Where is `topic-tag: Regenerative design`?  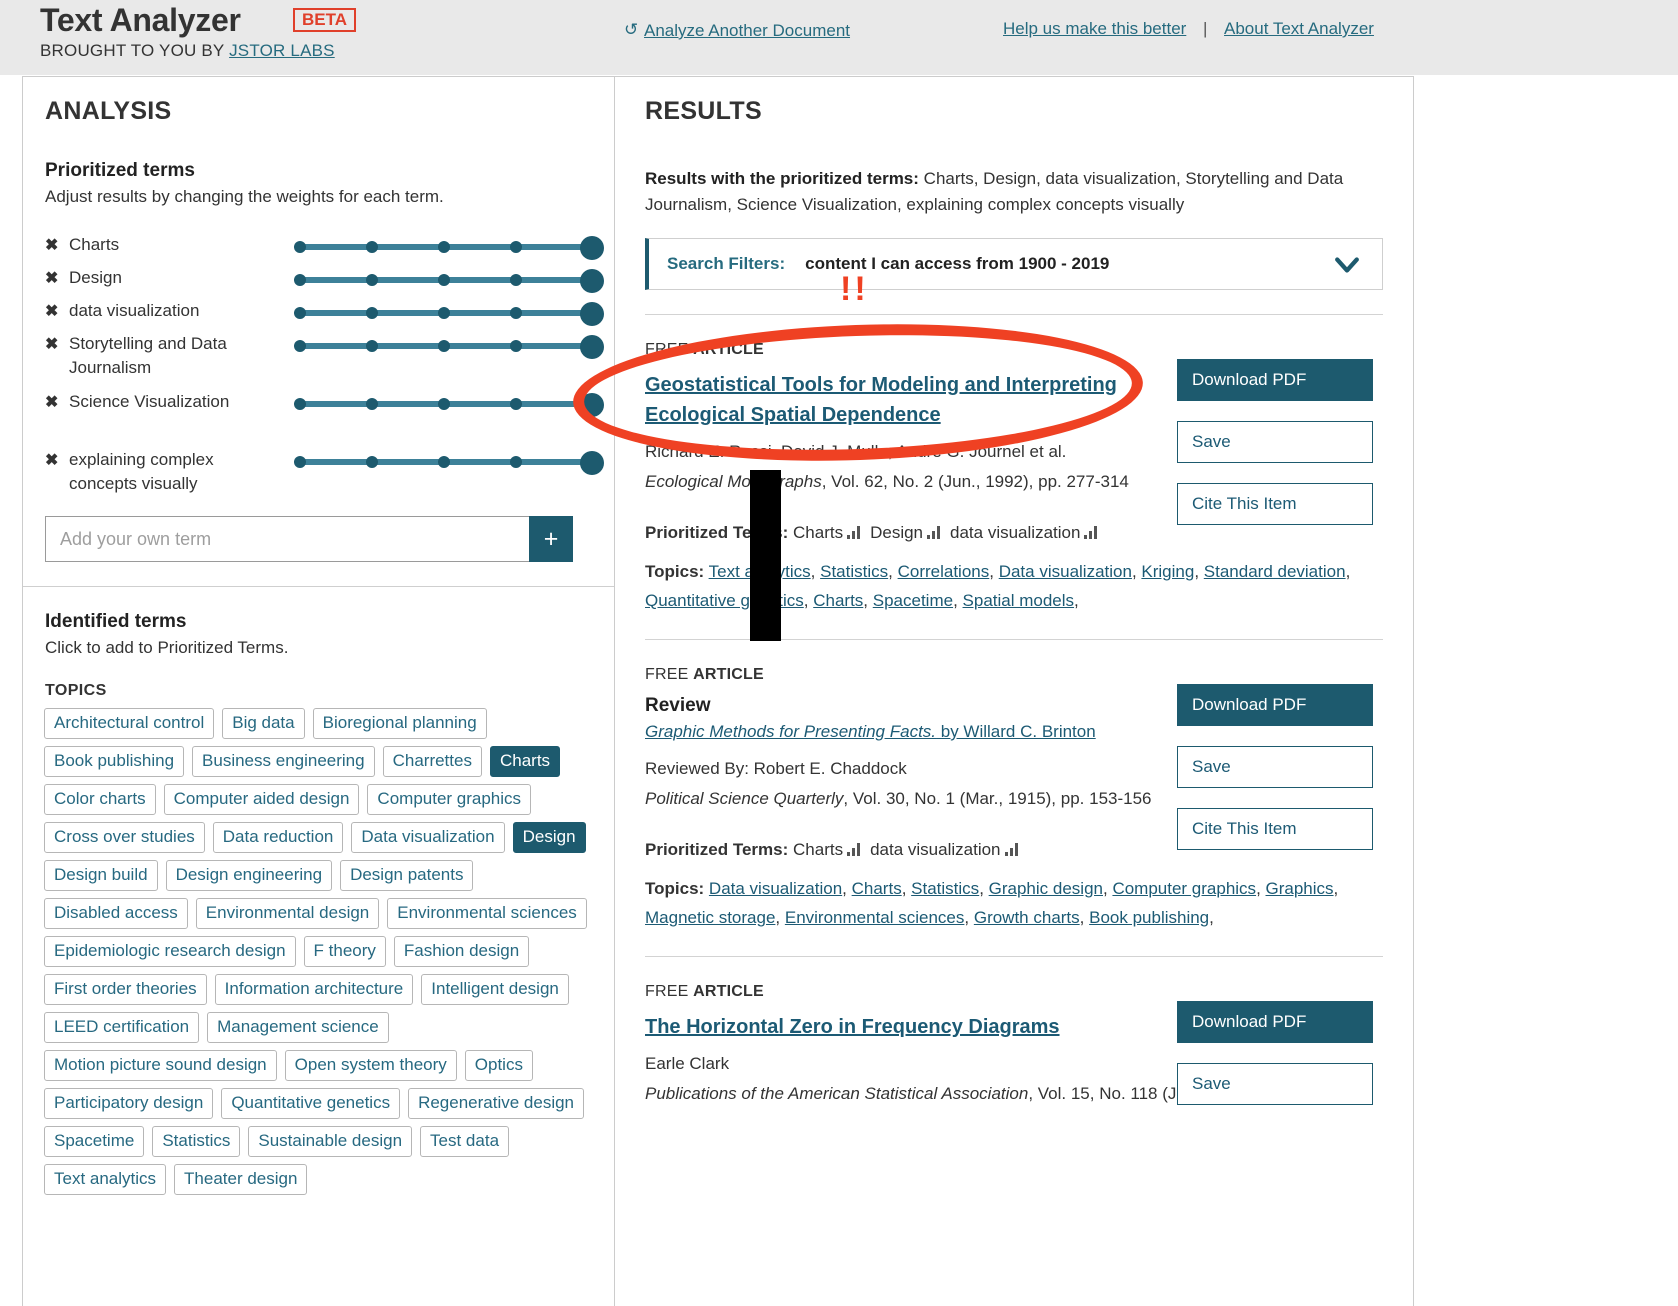
topic-tag: Regenerative design is located at coordinates (496, 1103).